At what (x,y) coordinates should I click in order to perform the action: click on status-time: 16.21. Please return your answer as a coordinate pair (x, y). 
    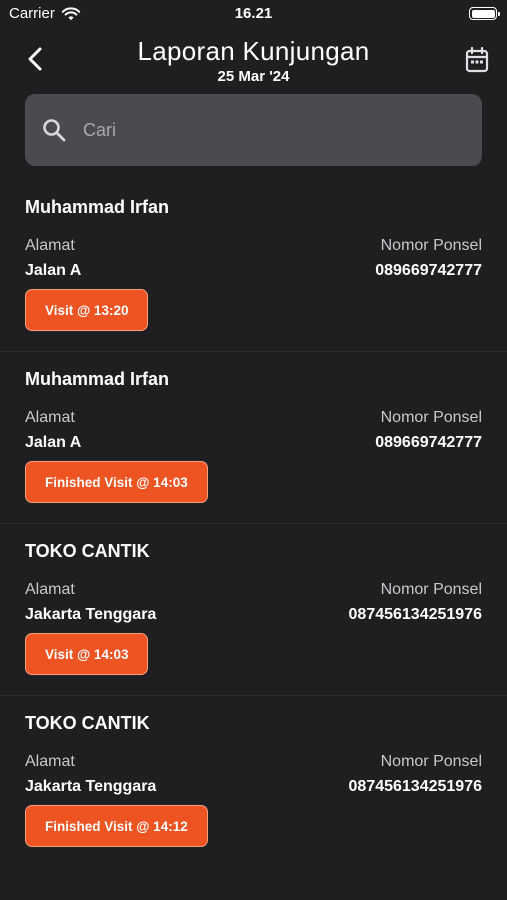
    Looking at the image, I should click on (253, 13).